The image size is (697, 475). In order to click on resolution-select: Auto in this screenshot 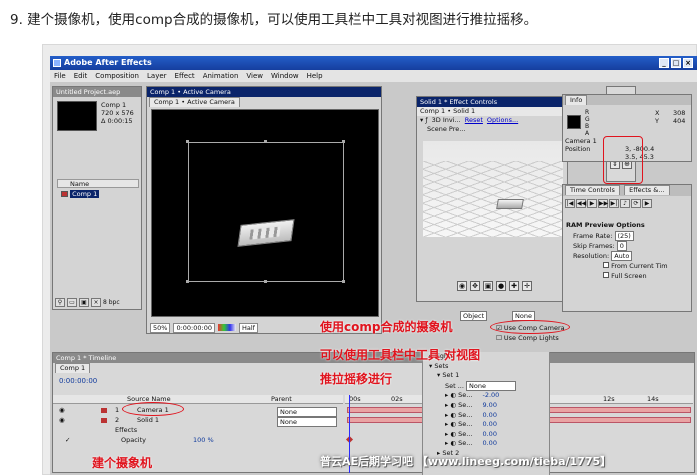, I will do `click(622, 256)`.